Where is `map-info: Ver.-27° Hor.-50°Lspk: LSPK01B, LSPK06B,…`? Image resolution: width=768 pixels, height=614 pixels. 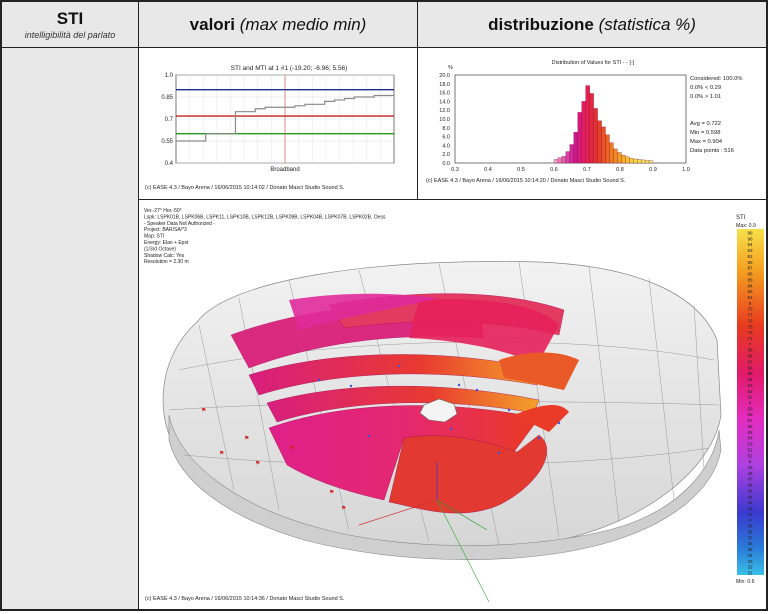 map-info: Ver.-27° Hor.-50°Lspk: LSPK01B, LSPK06B,… is located at coordinates (265, 236).